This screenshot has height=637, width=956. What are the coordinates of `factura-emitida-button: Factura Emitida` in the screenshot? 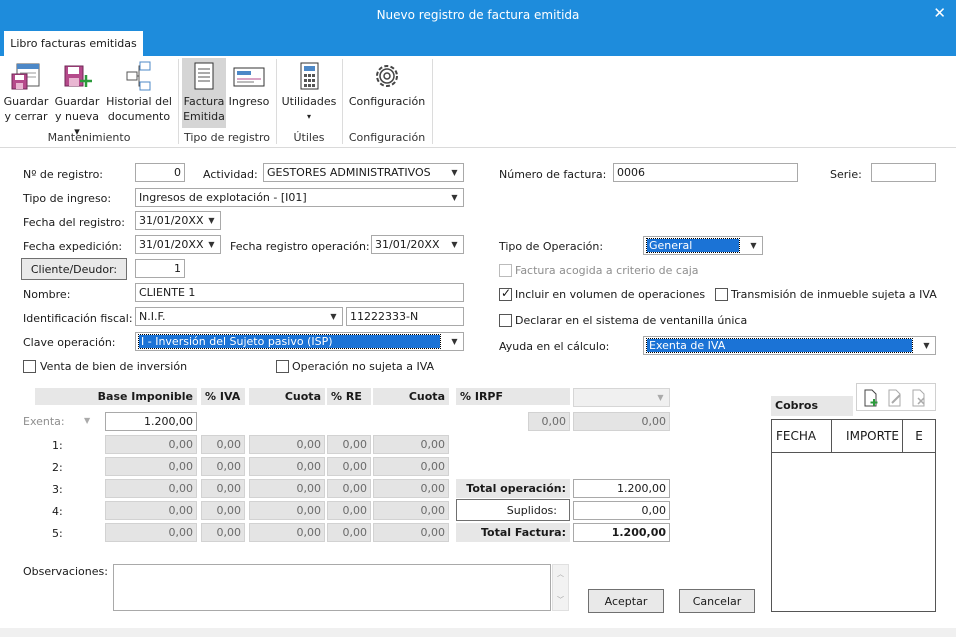 It's located at (204, 93).